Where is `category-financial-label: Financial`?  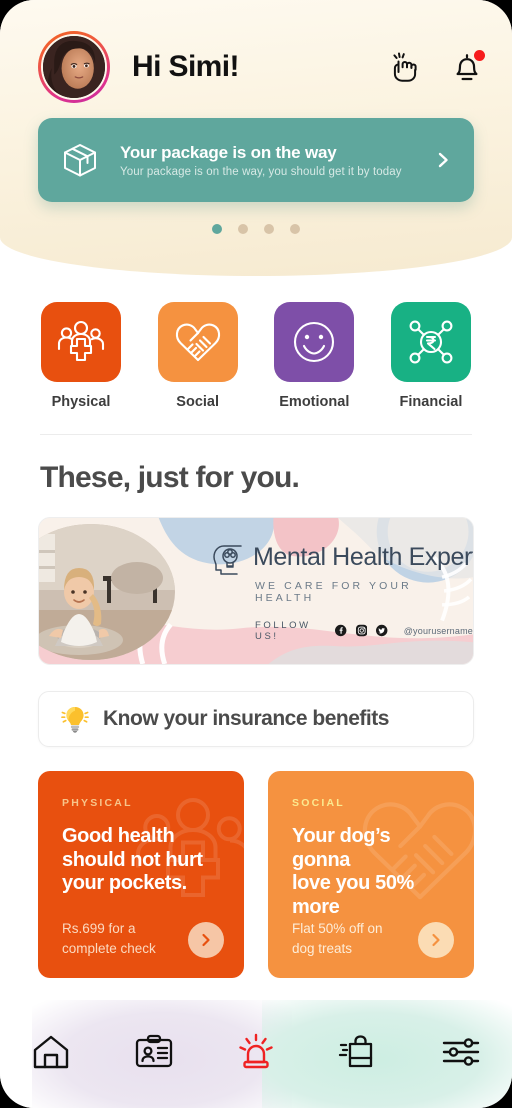 category-financial-label: Financial is located at coordinates (431, 402).